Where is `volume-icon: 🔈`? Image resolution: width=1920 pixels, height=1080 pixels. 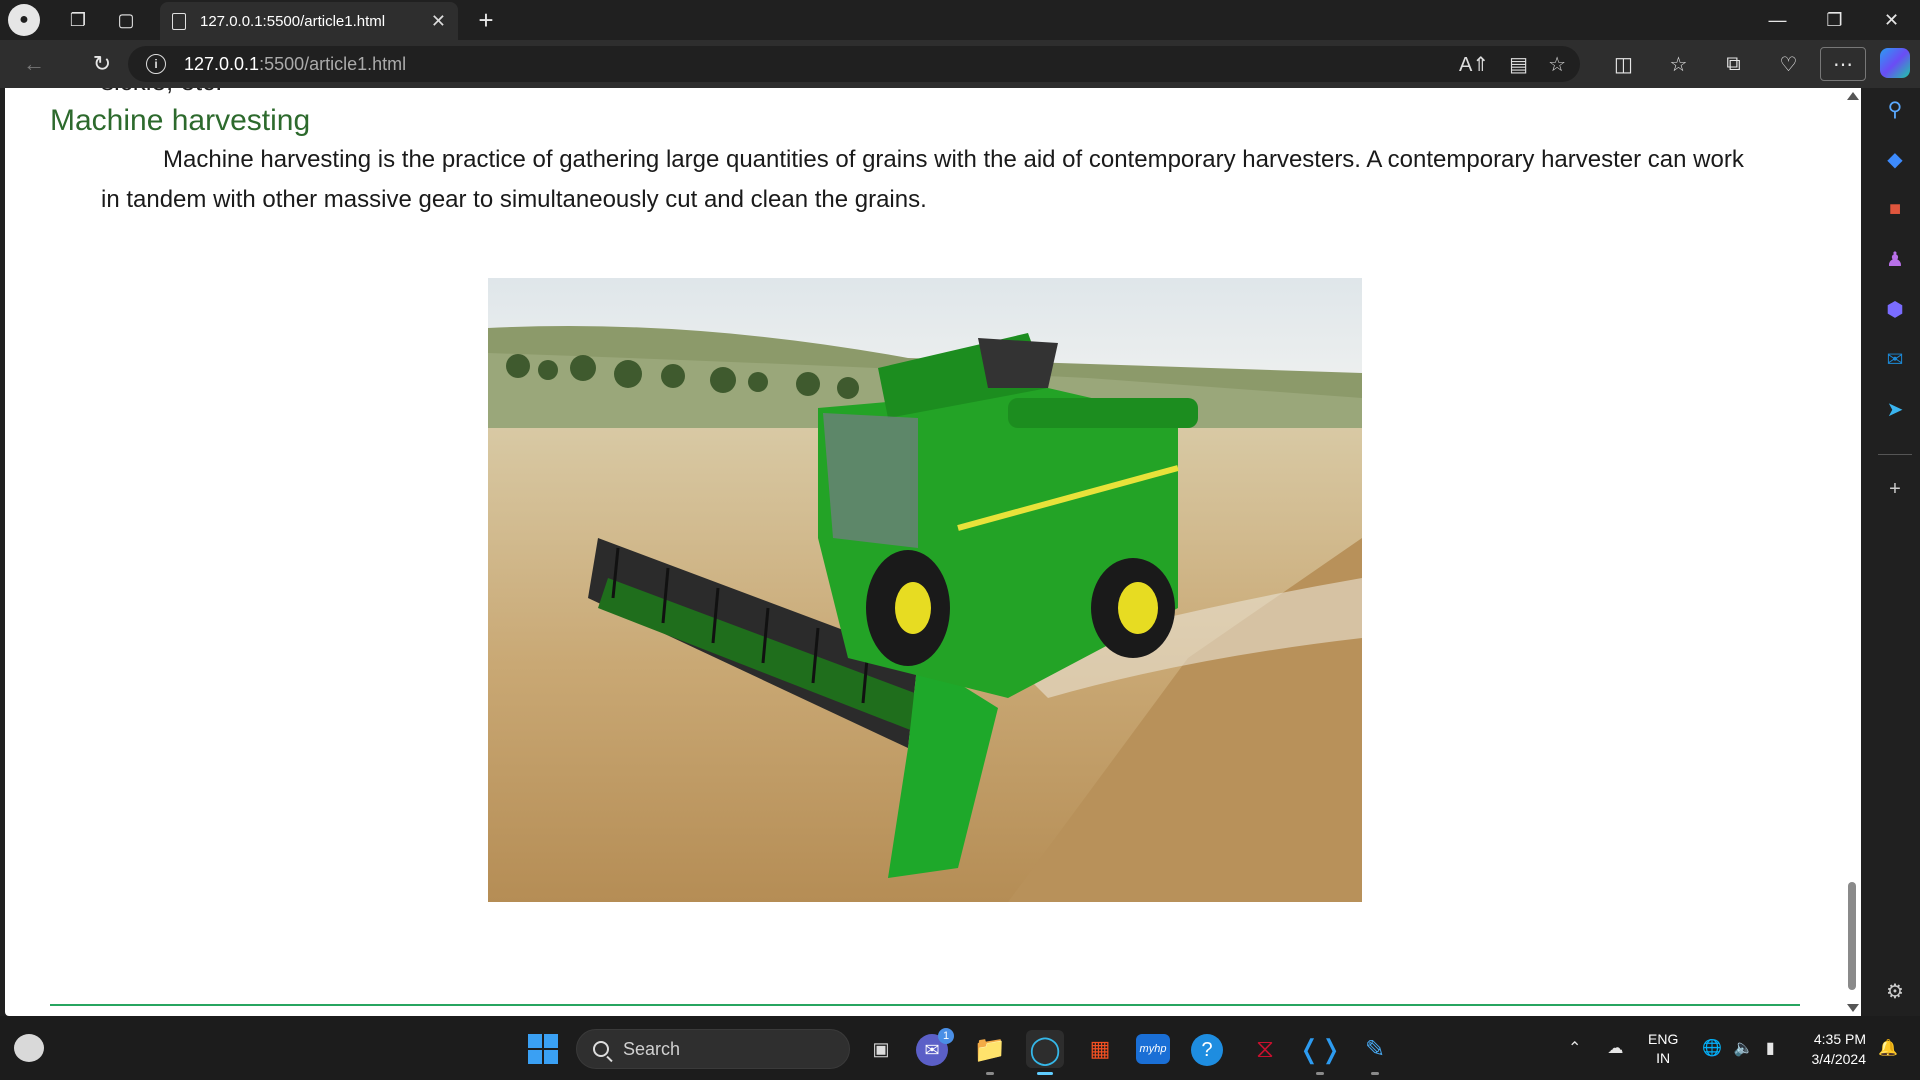 volume-icon: 🔈 is located at coordinates (1743, 1048).